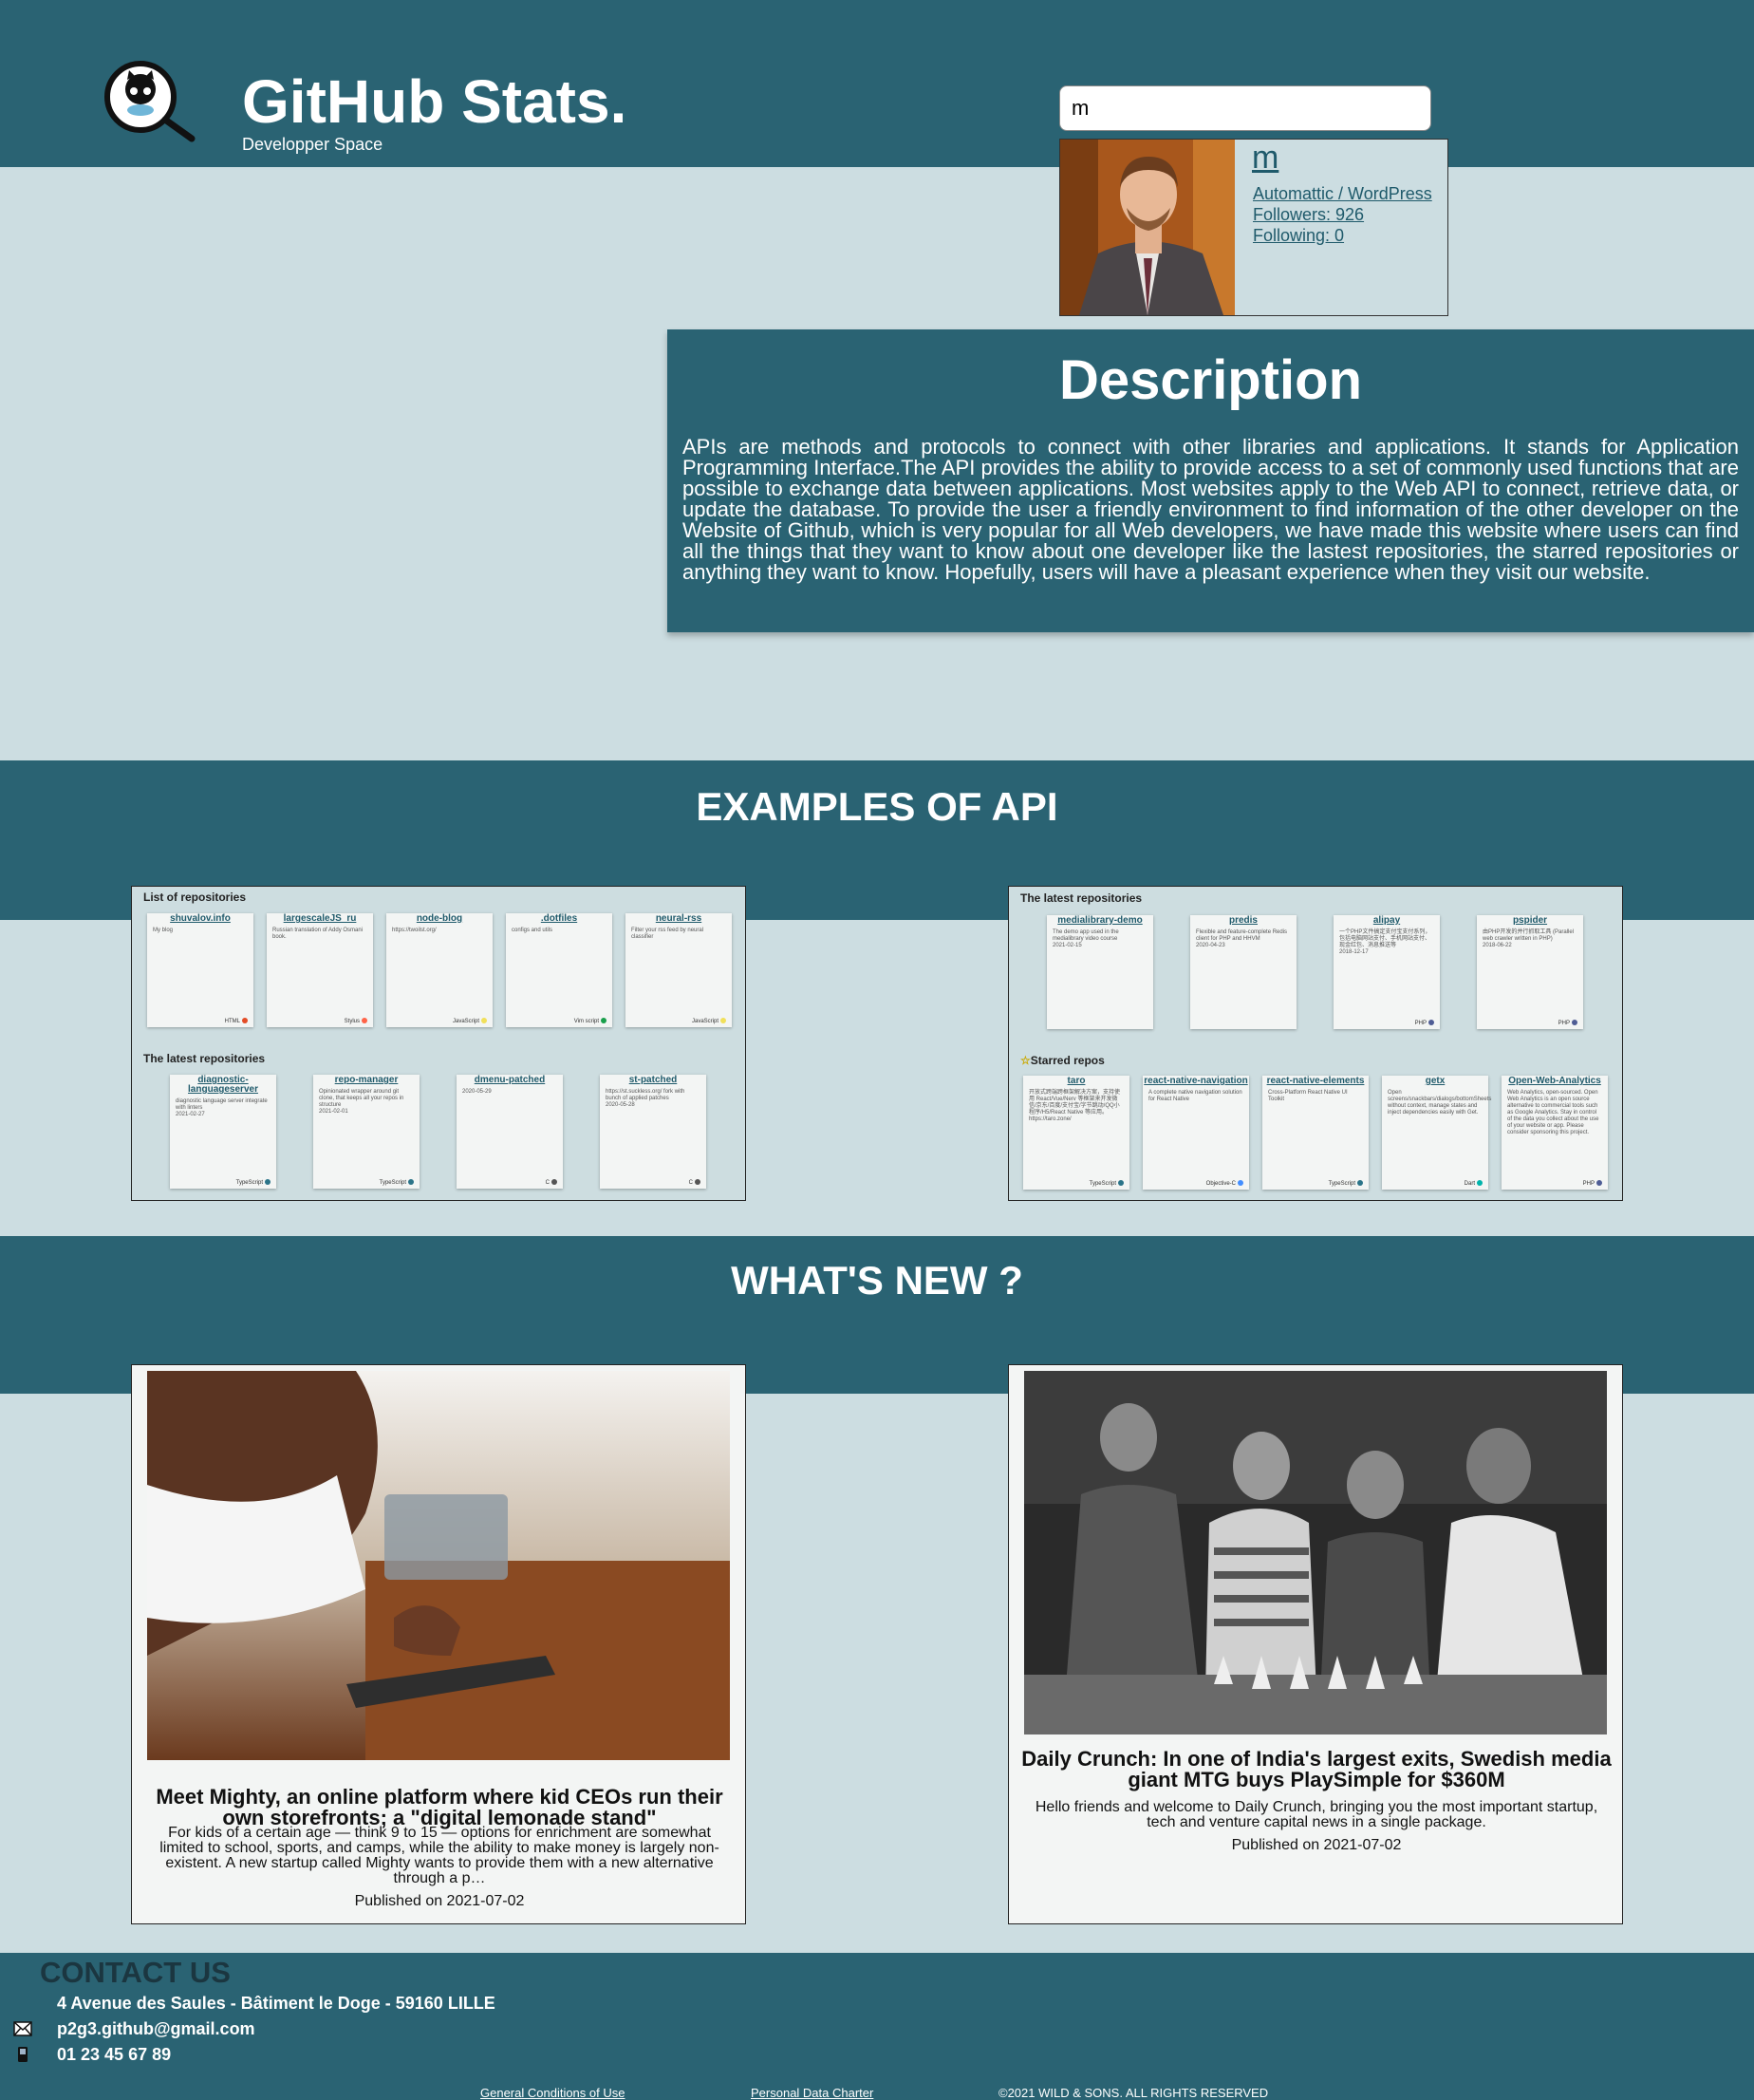  What do you see at coordinates (1221, 1184) in the screenshot?
I see `repo-language-label: Objective-C` at bounding box center [1221, 1184].